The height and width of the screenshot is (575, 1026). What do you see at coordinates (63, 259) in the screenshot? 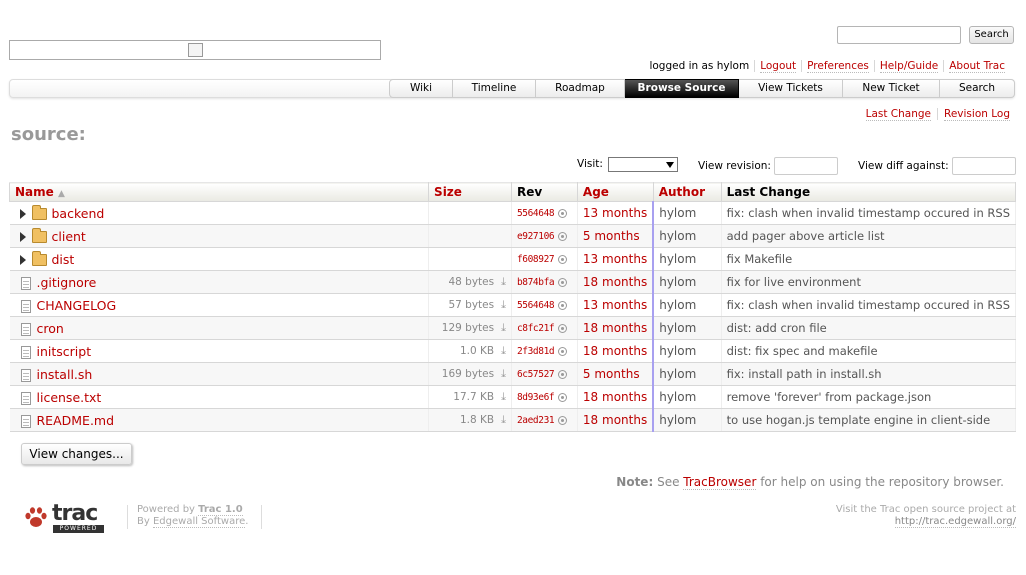
I see `entry-link: dist` at bounding box center [63, 259].